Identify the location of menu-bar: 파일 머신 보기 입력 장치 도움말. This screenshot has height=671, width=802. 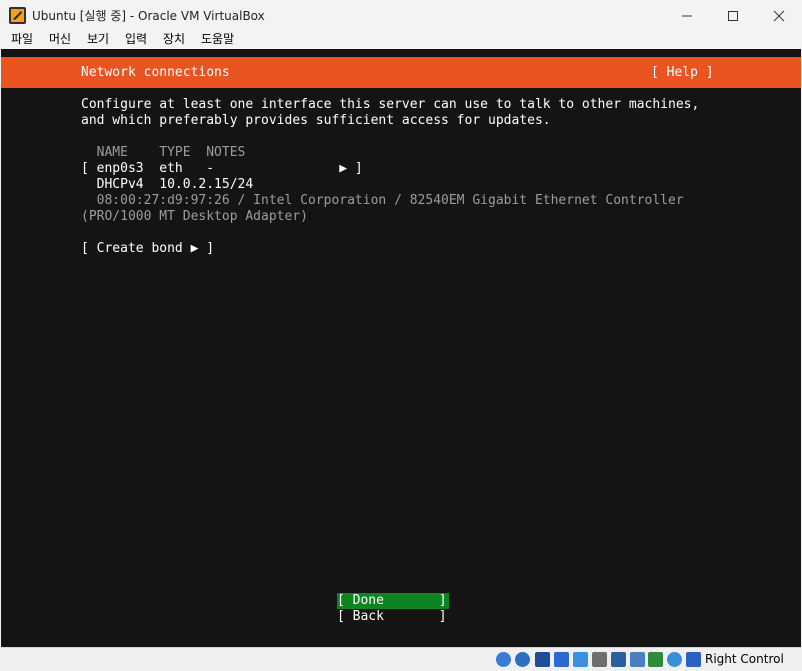
(401, 40).